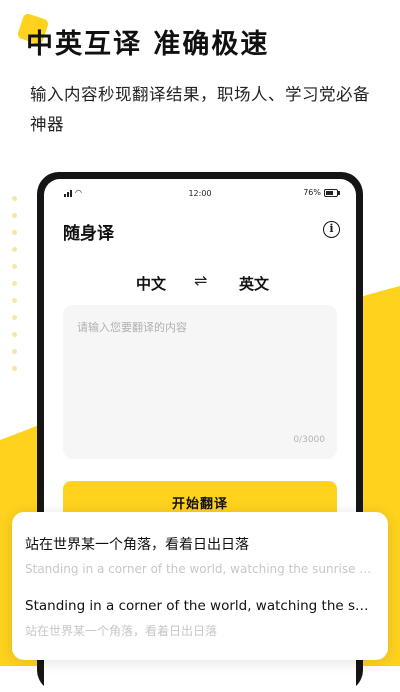 This screenshot has height=692, width=400. I want to click on info-icon: i, so click(331, 229).